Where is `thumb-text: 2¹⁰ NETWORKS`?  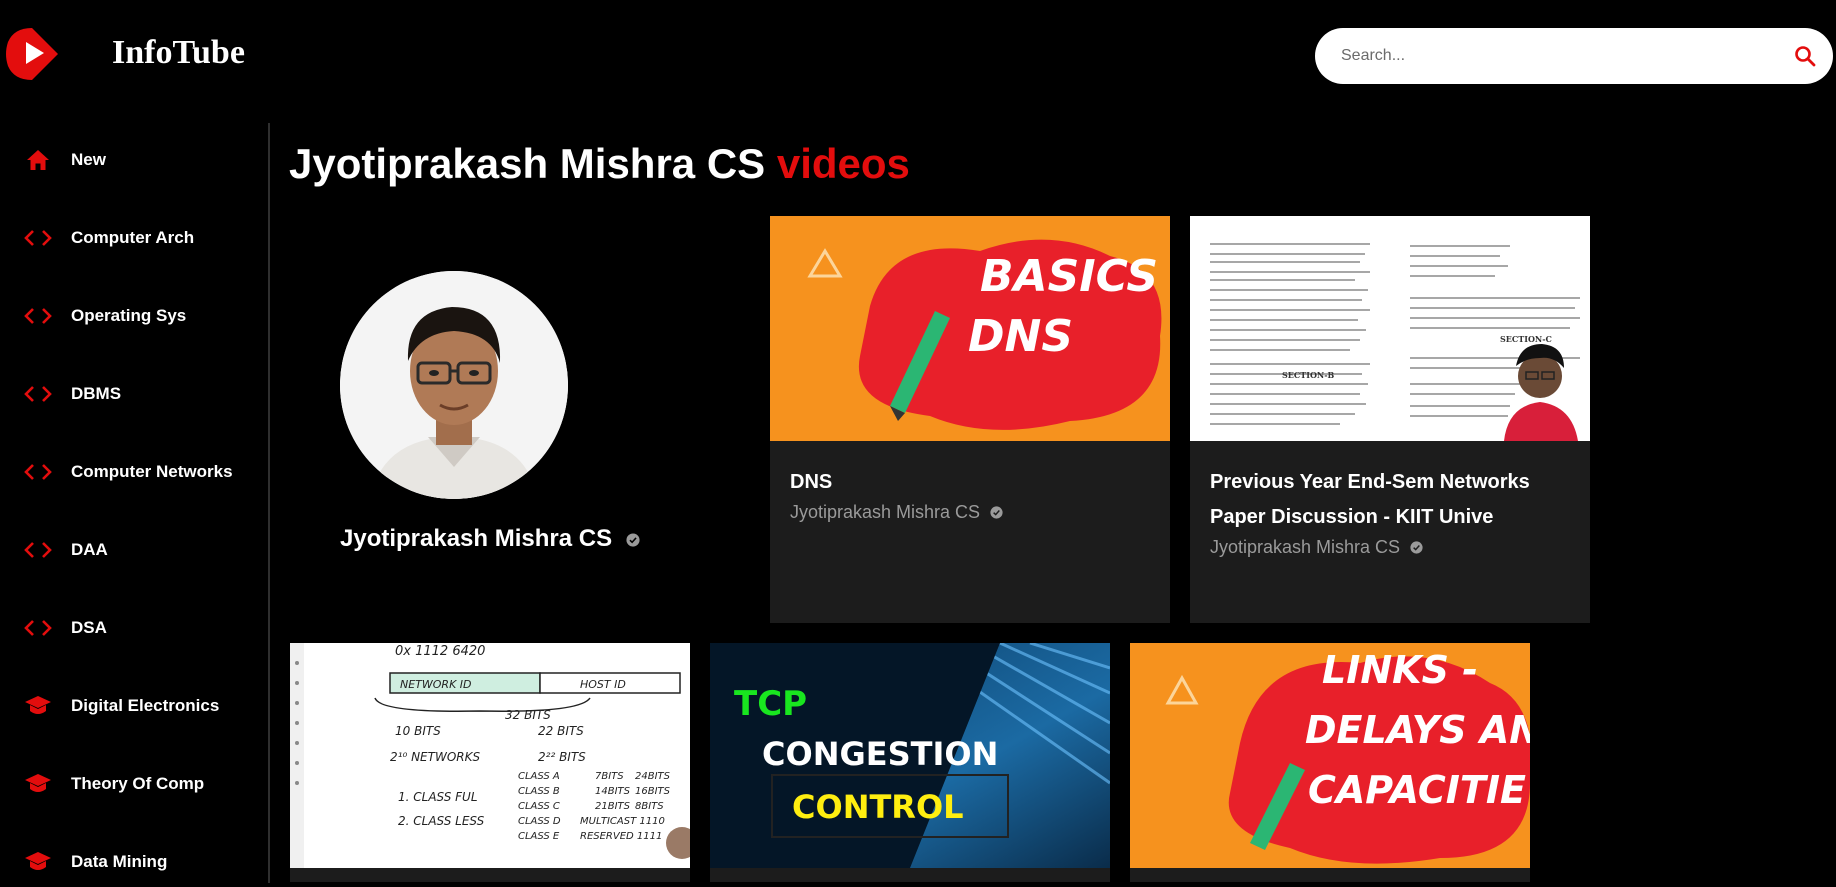
thumb-text: 2¹⁰ NETWORKS is located at coordinates (435, 757).